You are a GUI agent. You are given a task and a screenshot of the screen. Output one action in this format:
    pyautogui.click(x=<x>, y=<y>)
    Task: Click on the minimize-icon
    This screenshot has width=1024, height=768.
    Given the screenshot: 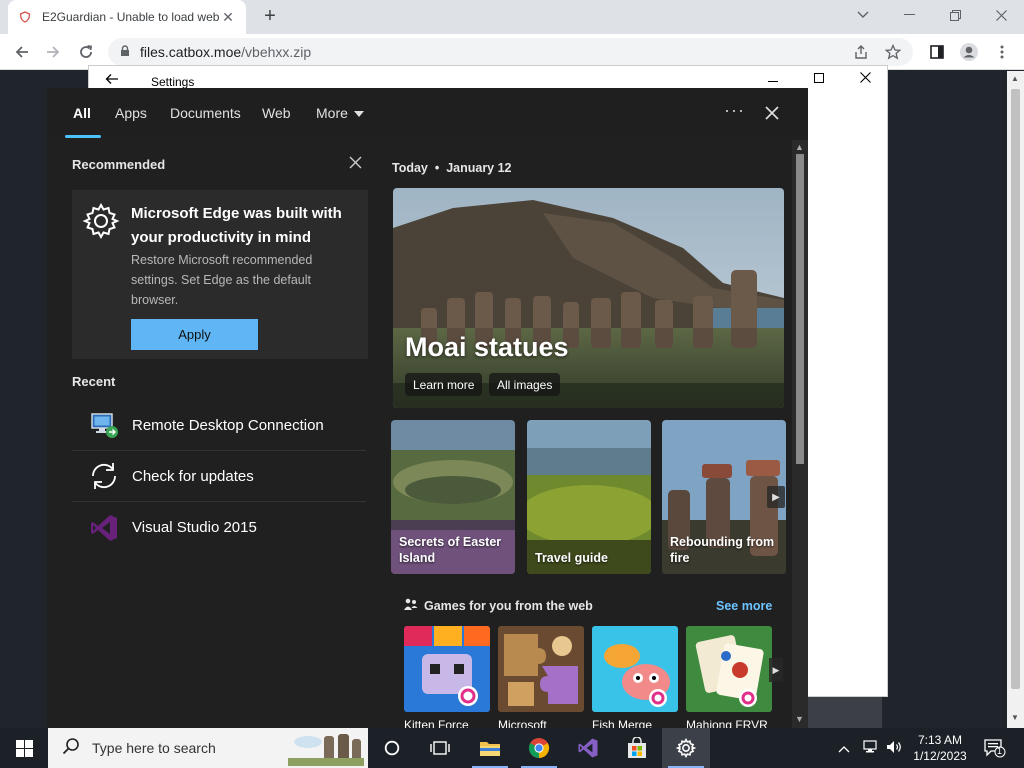 What is the action you would take?
    pyautogui.click(x=909, y=15)
    